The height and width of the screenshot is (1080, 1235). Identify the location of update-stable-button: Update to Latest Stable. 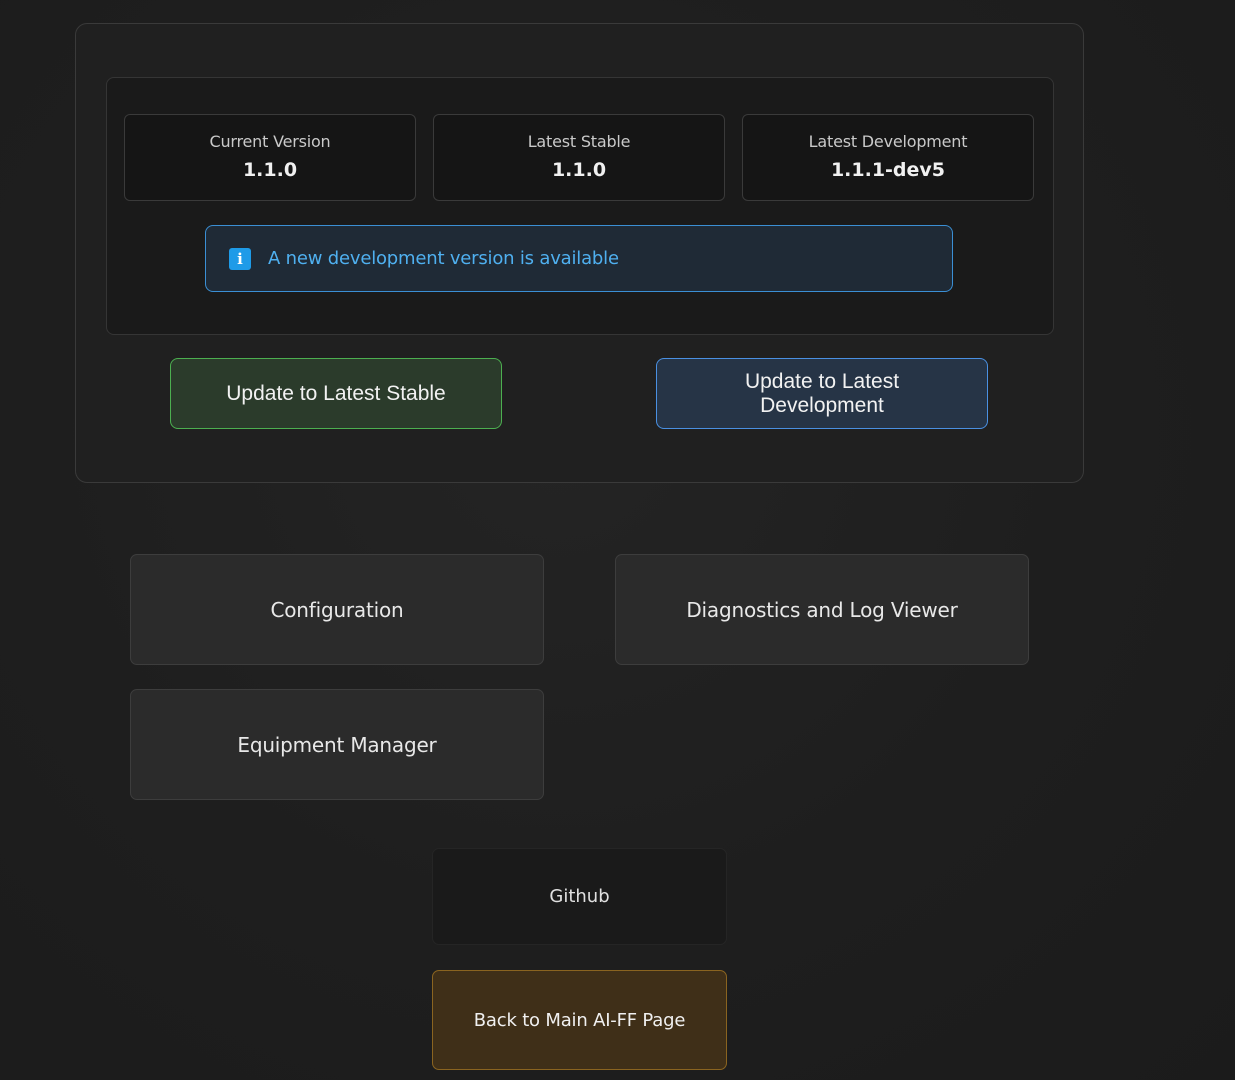
(336, 393).